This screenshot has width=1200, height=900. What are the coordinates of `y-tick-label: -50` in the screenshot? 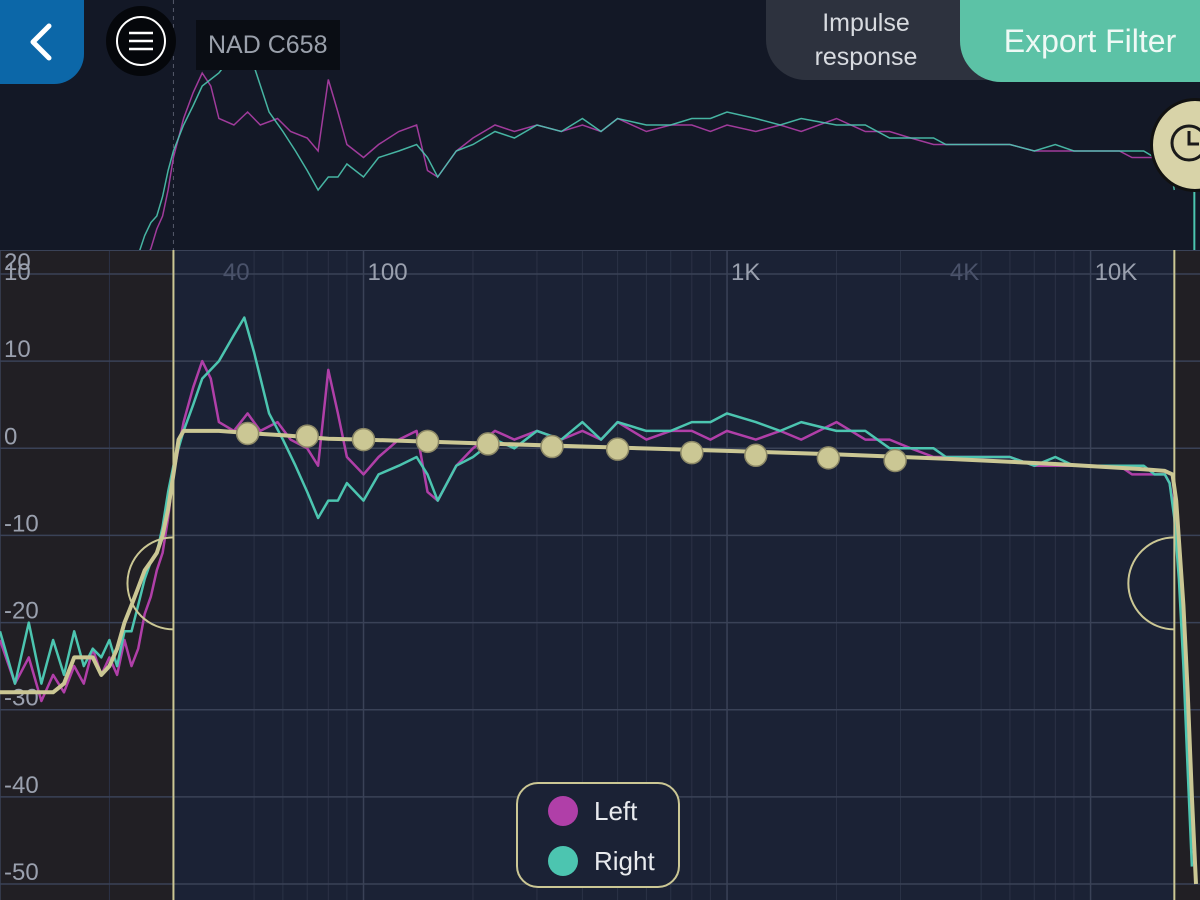 It's located at (21, 872).